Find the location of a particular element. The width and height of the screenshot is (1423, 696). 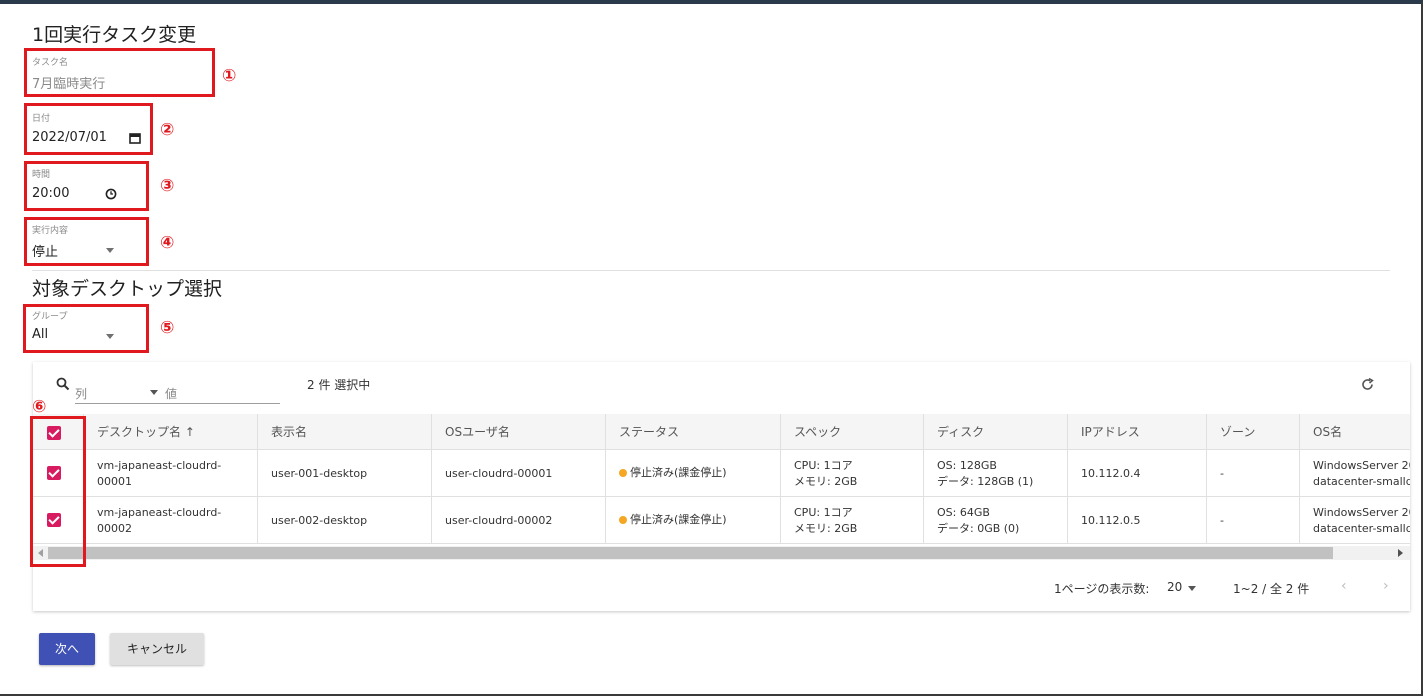

time-input: 20:00 is located at coordinates (50, 193).